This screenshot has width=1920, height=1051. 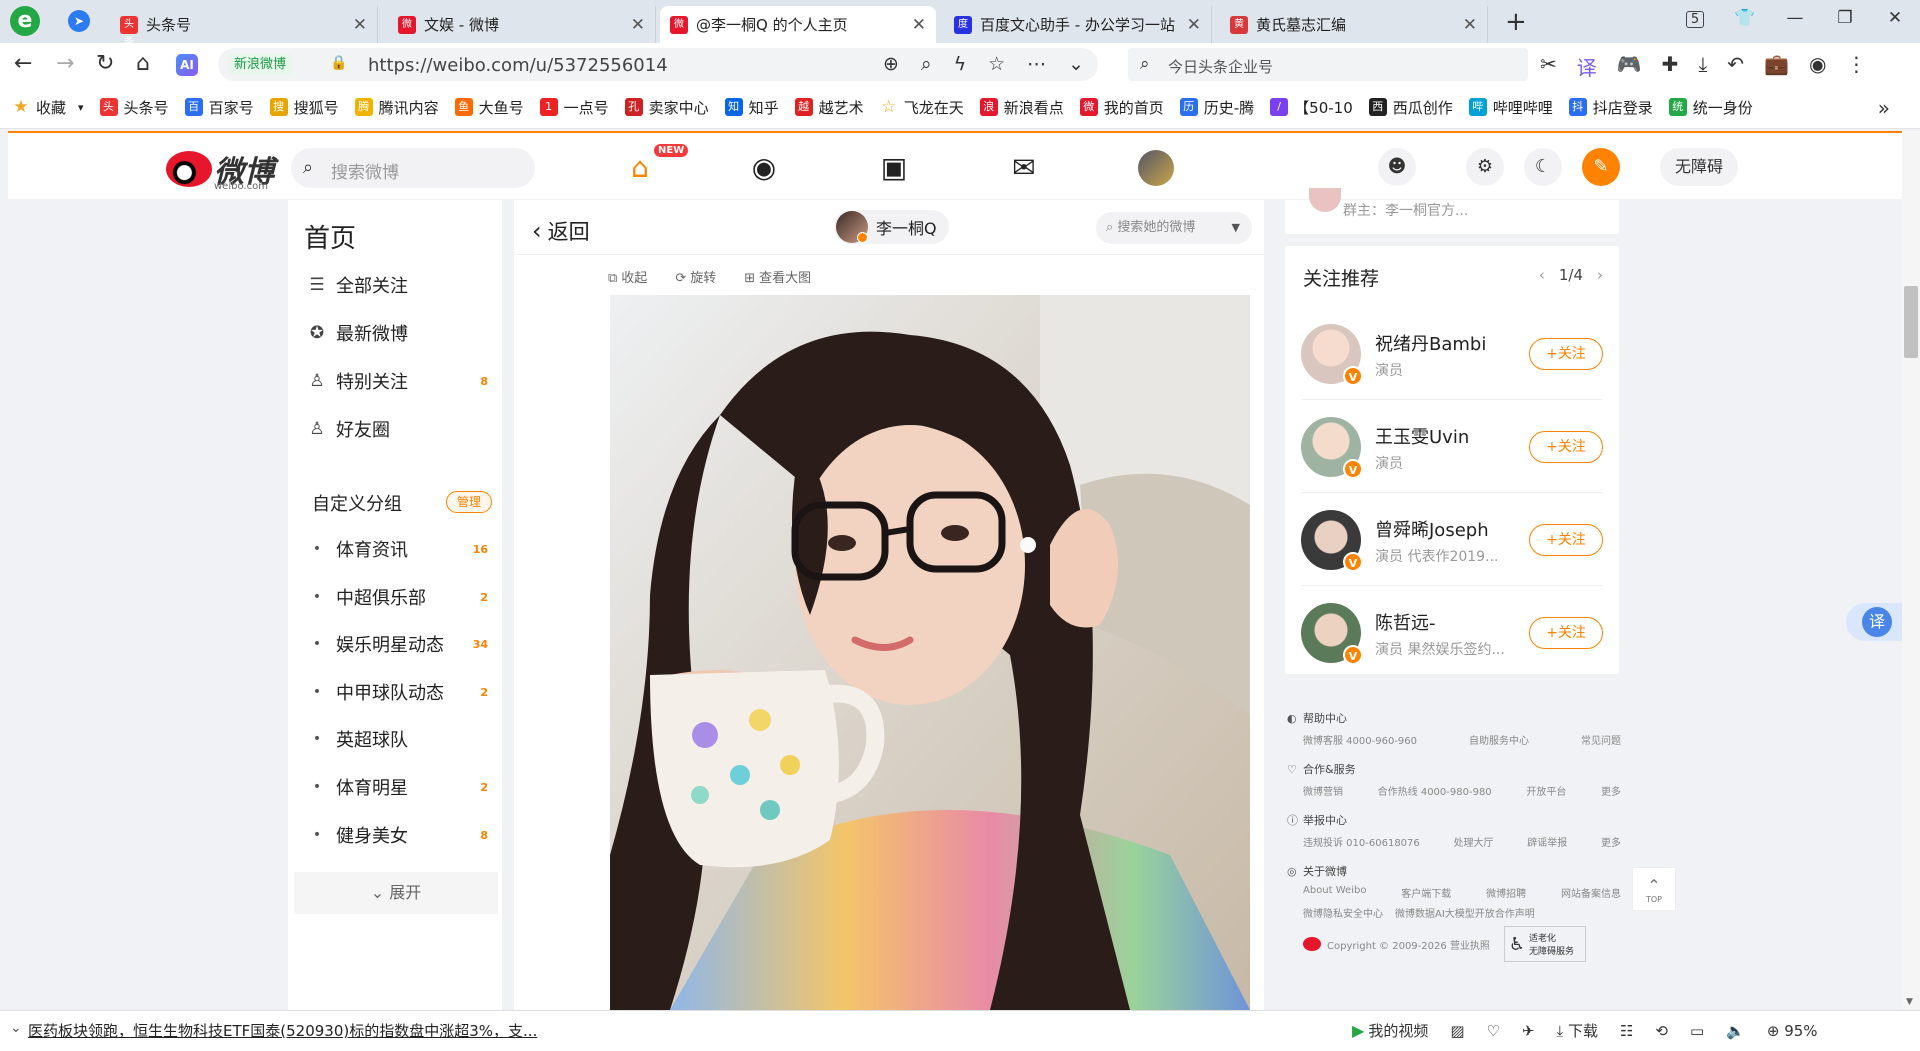 I want to click on browser-search-box: ⌕ 今日头条企业号, so click(x=1328, y=64).